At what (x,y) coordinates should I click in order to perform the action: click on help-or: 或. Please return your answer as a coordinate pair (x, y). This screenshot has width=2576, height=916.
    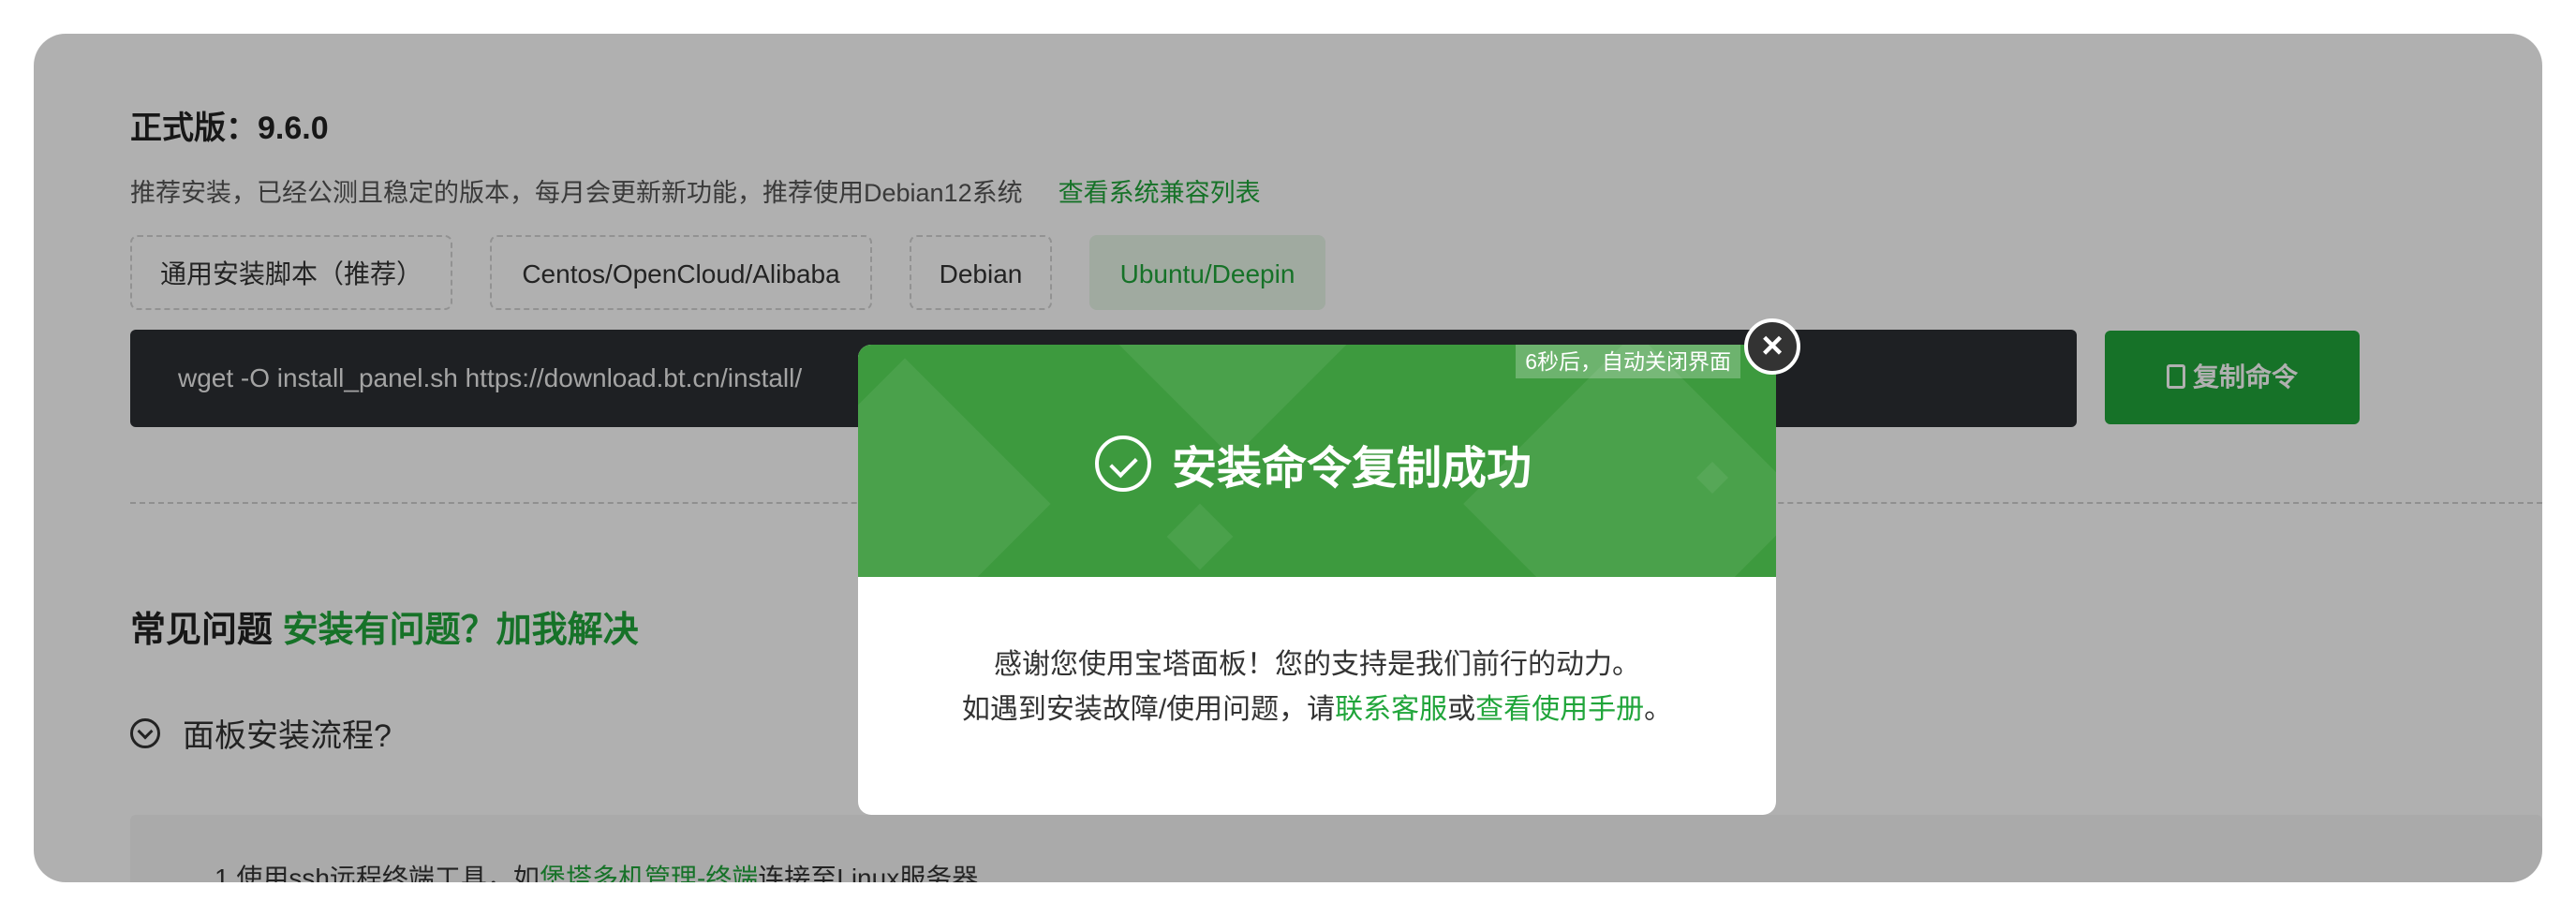
    Looking at the image, I should click on (1461, 709).